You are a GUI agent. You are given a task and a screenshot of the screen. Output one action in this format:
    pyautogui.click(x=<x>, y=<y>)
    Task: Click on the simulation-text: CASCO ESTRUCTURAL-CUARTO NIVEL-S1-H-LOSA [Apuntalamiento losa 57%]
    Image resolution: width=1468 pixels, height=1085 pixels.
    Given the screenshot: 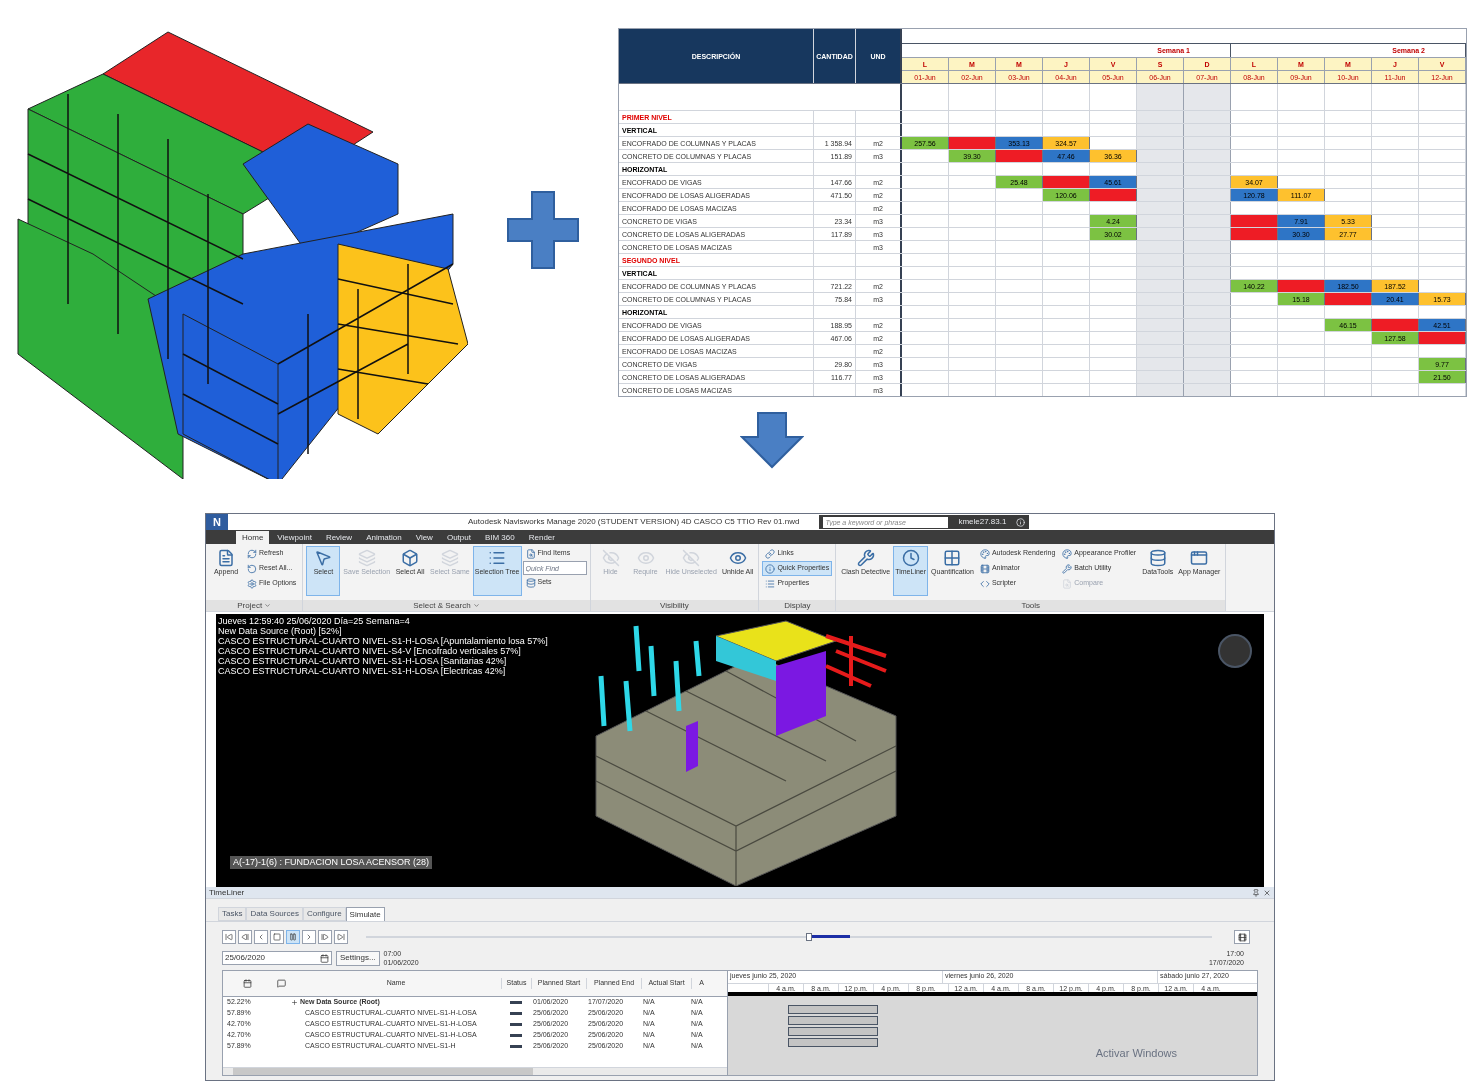 What is the action you would take?
    pyautogui.click(x=383, y=641)
    